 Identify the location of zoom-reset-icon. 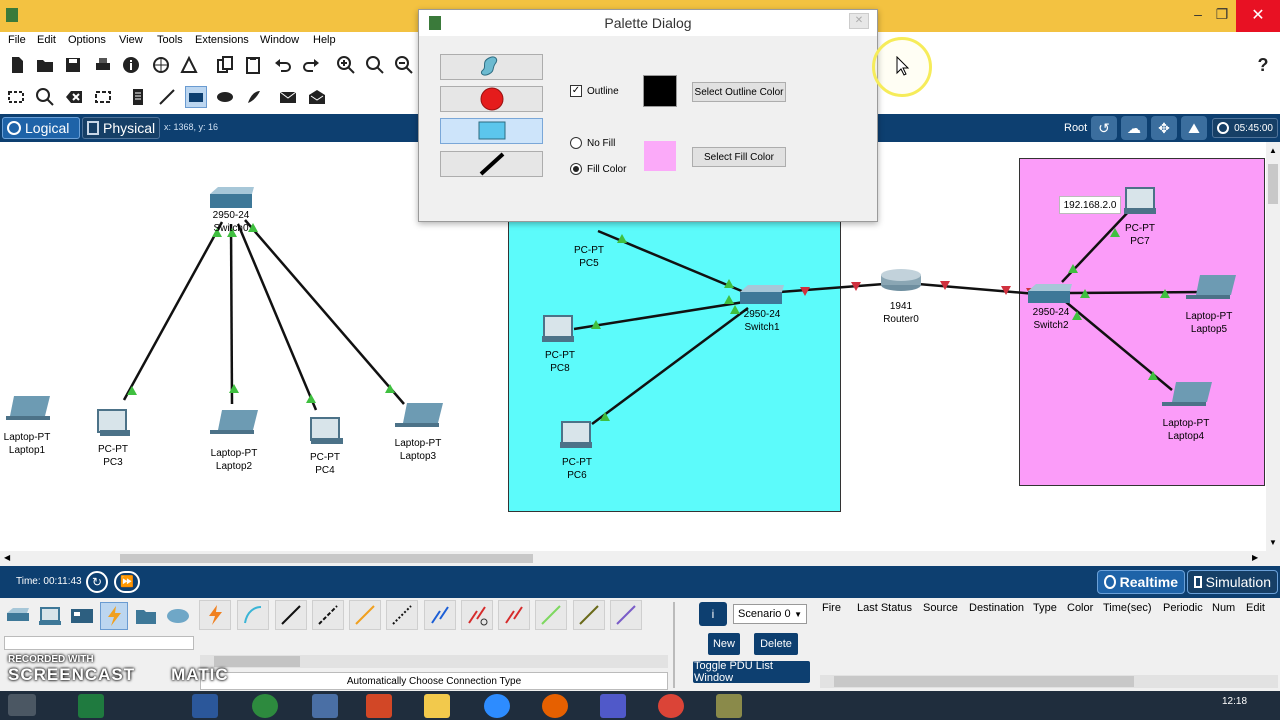
(375, 65).